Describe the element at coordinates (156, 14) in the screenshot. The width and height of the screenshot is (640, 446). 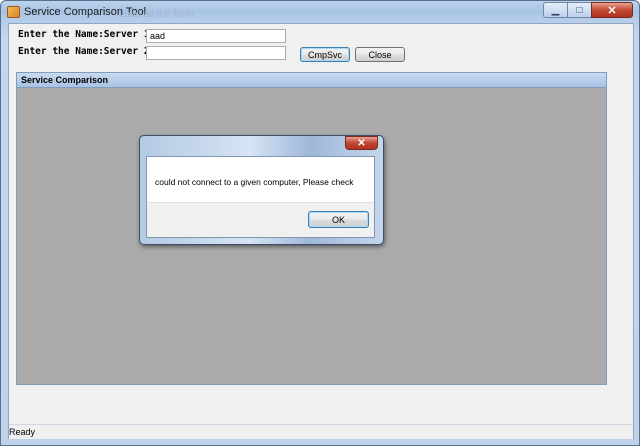
I see `ghost-title-text: Load all the form` at that location.